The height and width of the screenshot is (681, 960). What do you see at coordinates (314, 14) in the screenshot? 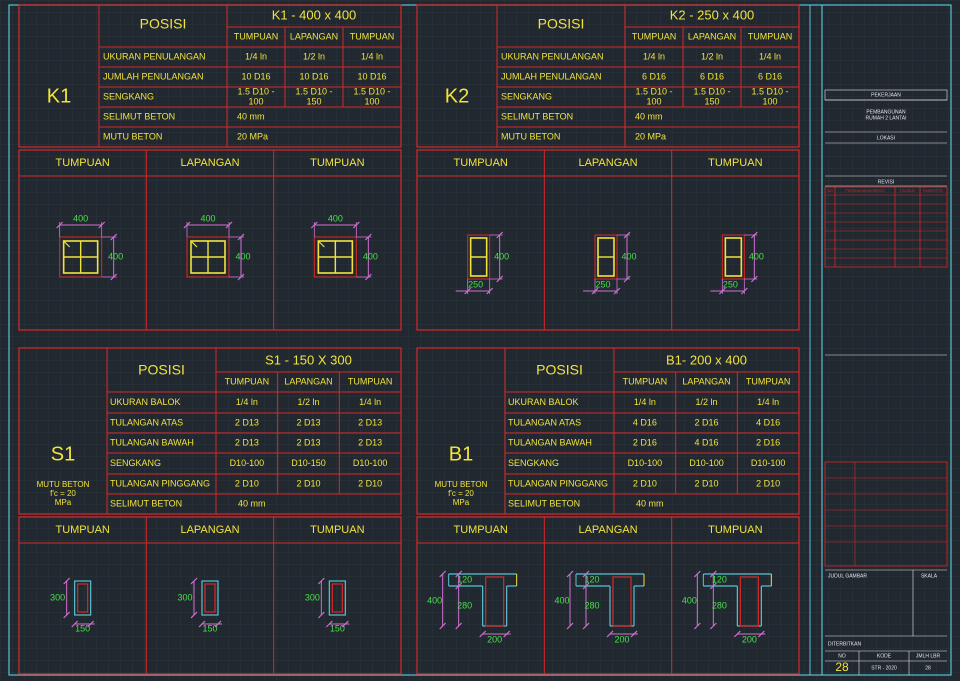
I see `section-title: K1 - 400 x 400` at bounding box center [314, 14].